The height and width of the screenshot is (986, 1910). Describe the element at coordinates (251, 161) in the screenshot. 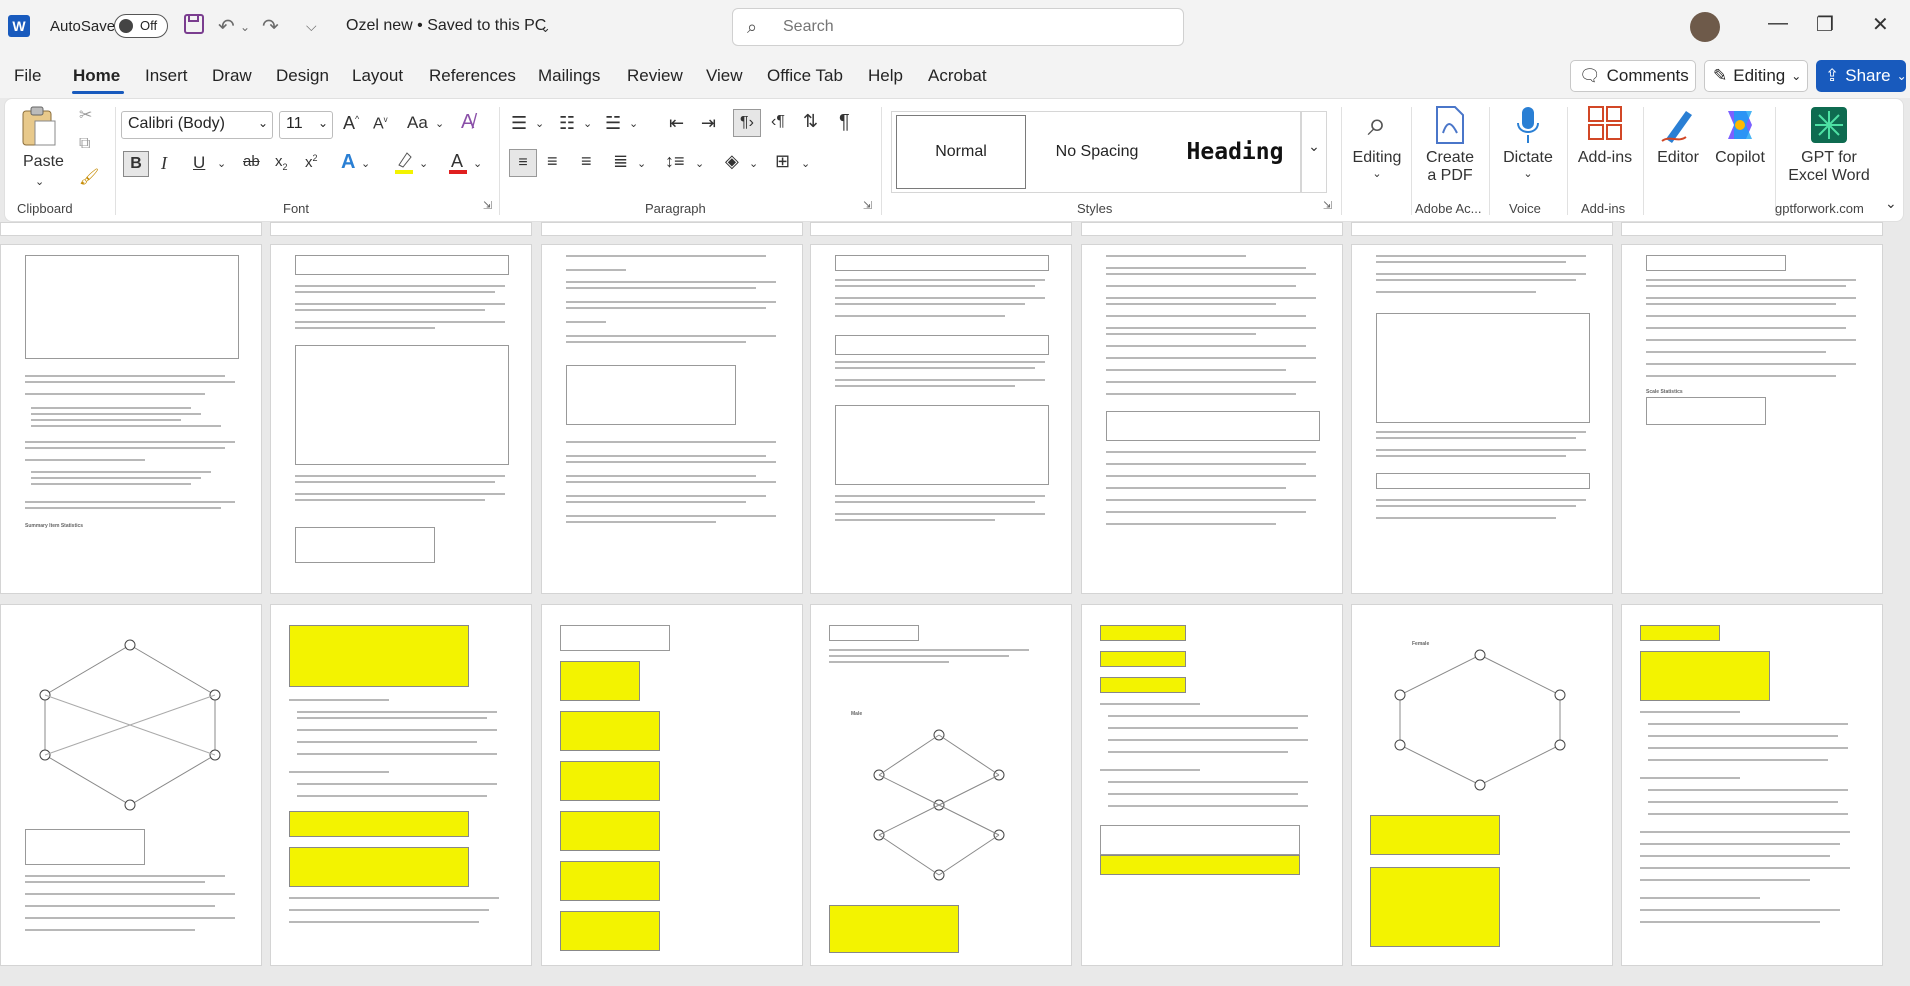

I see `strikethrough-icon: ab` at that location.